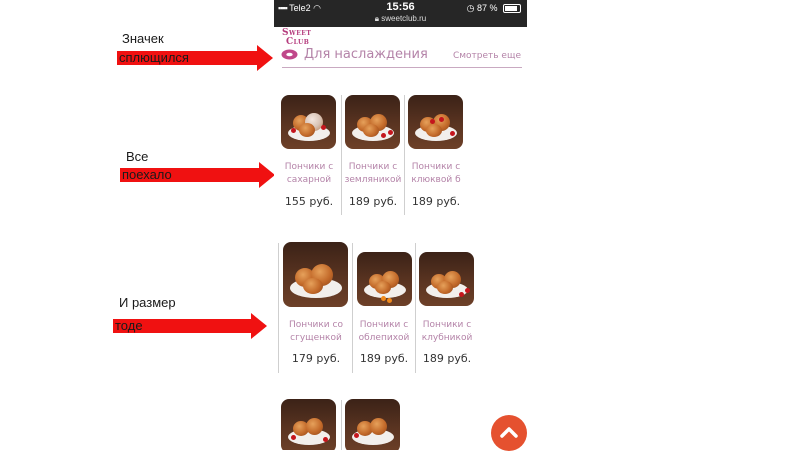 This screenshot has width=800, height=455. Describe the element at coordinates (143, 38) in the screenshot. I see `annotation-title-1: Значек` at that location.